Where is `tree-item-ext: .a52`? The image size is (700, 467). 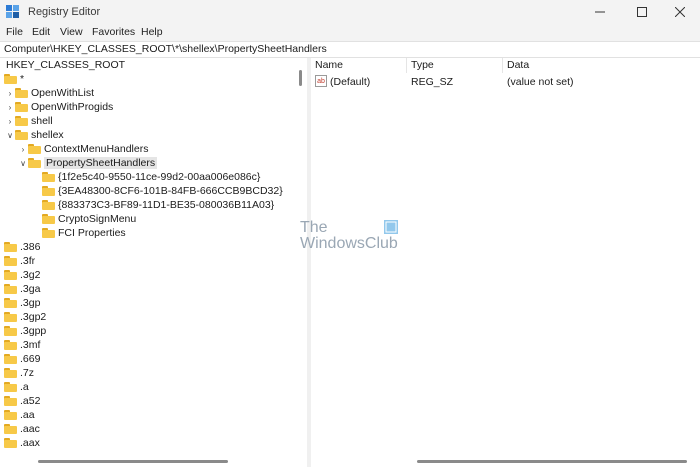 tree-item-ext: .a52 is located at coordinates (22, 401).